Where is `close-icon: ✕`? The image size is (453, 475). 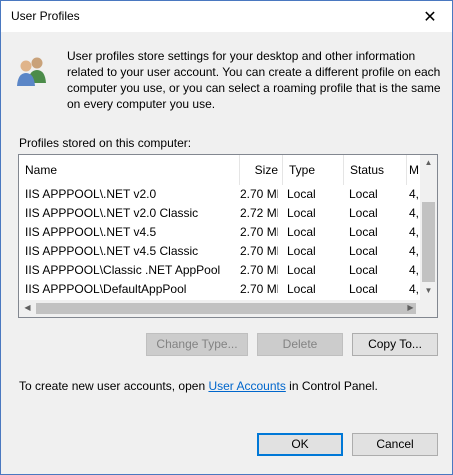 close-icon: ✕ is located at coordinates (430, 16).